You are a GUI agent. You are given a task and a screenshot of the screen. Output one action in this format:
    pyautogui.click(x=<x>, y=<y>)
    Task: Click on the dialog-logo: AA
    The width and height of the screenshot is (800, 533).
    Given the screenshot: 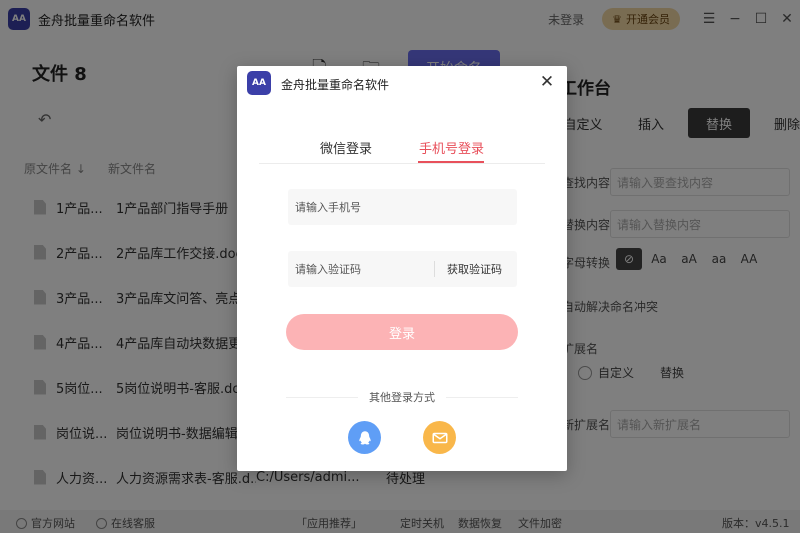 What is the action you would take?
    pyautogui.click(x=259, y=83)
    